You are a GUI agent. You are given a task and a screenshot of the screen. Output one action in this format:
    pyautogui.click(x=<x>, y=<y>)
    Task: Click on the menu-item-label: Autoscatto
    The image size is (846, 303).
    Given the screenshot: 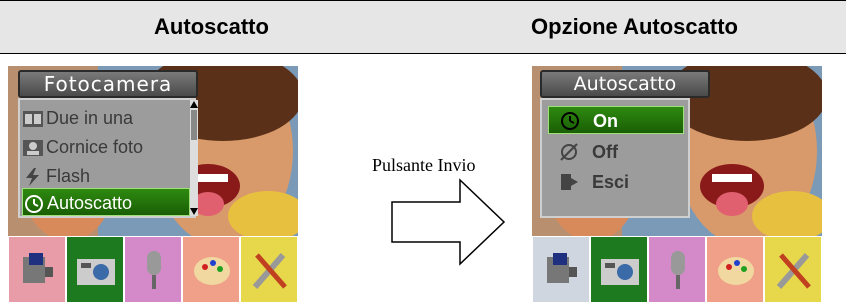 What is the action you would take?
    pyautogui.click(x=90, y=203)
    